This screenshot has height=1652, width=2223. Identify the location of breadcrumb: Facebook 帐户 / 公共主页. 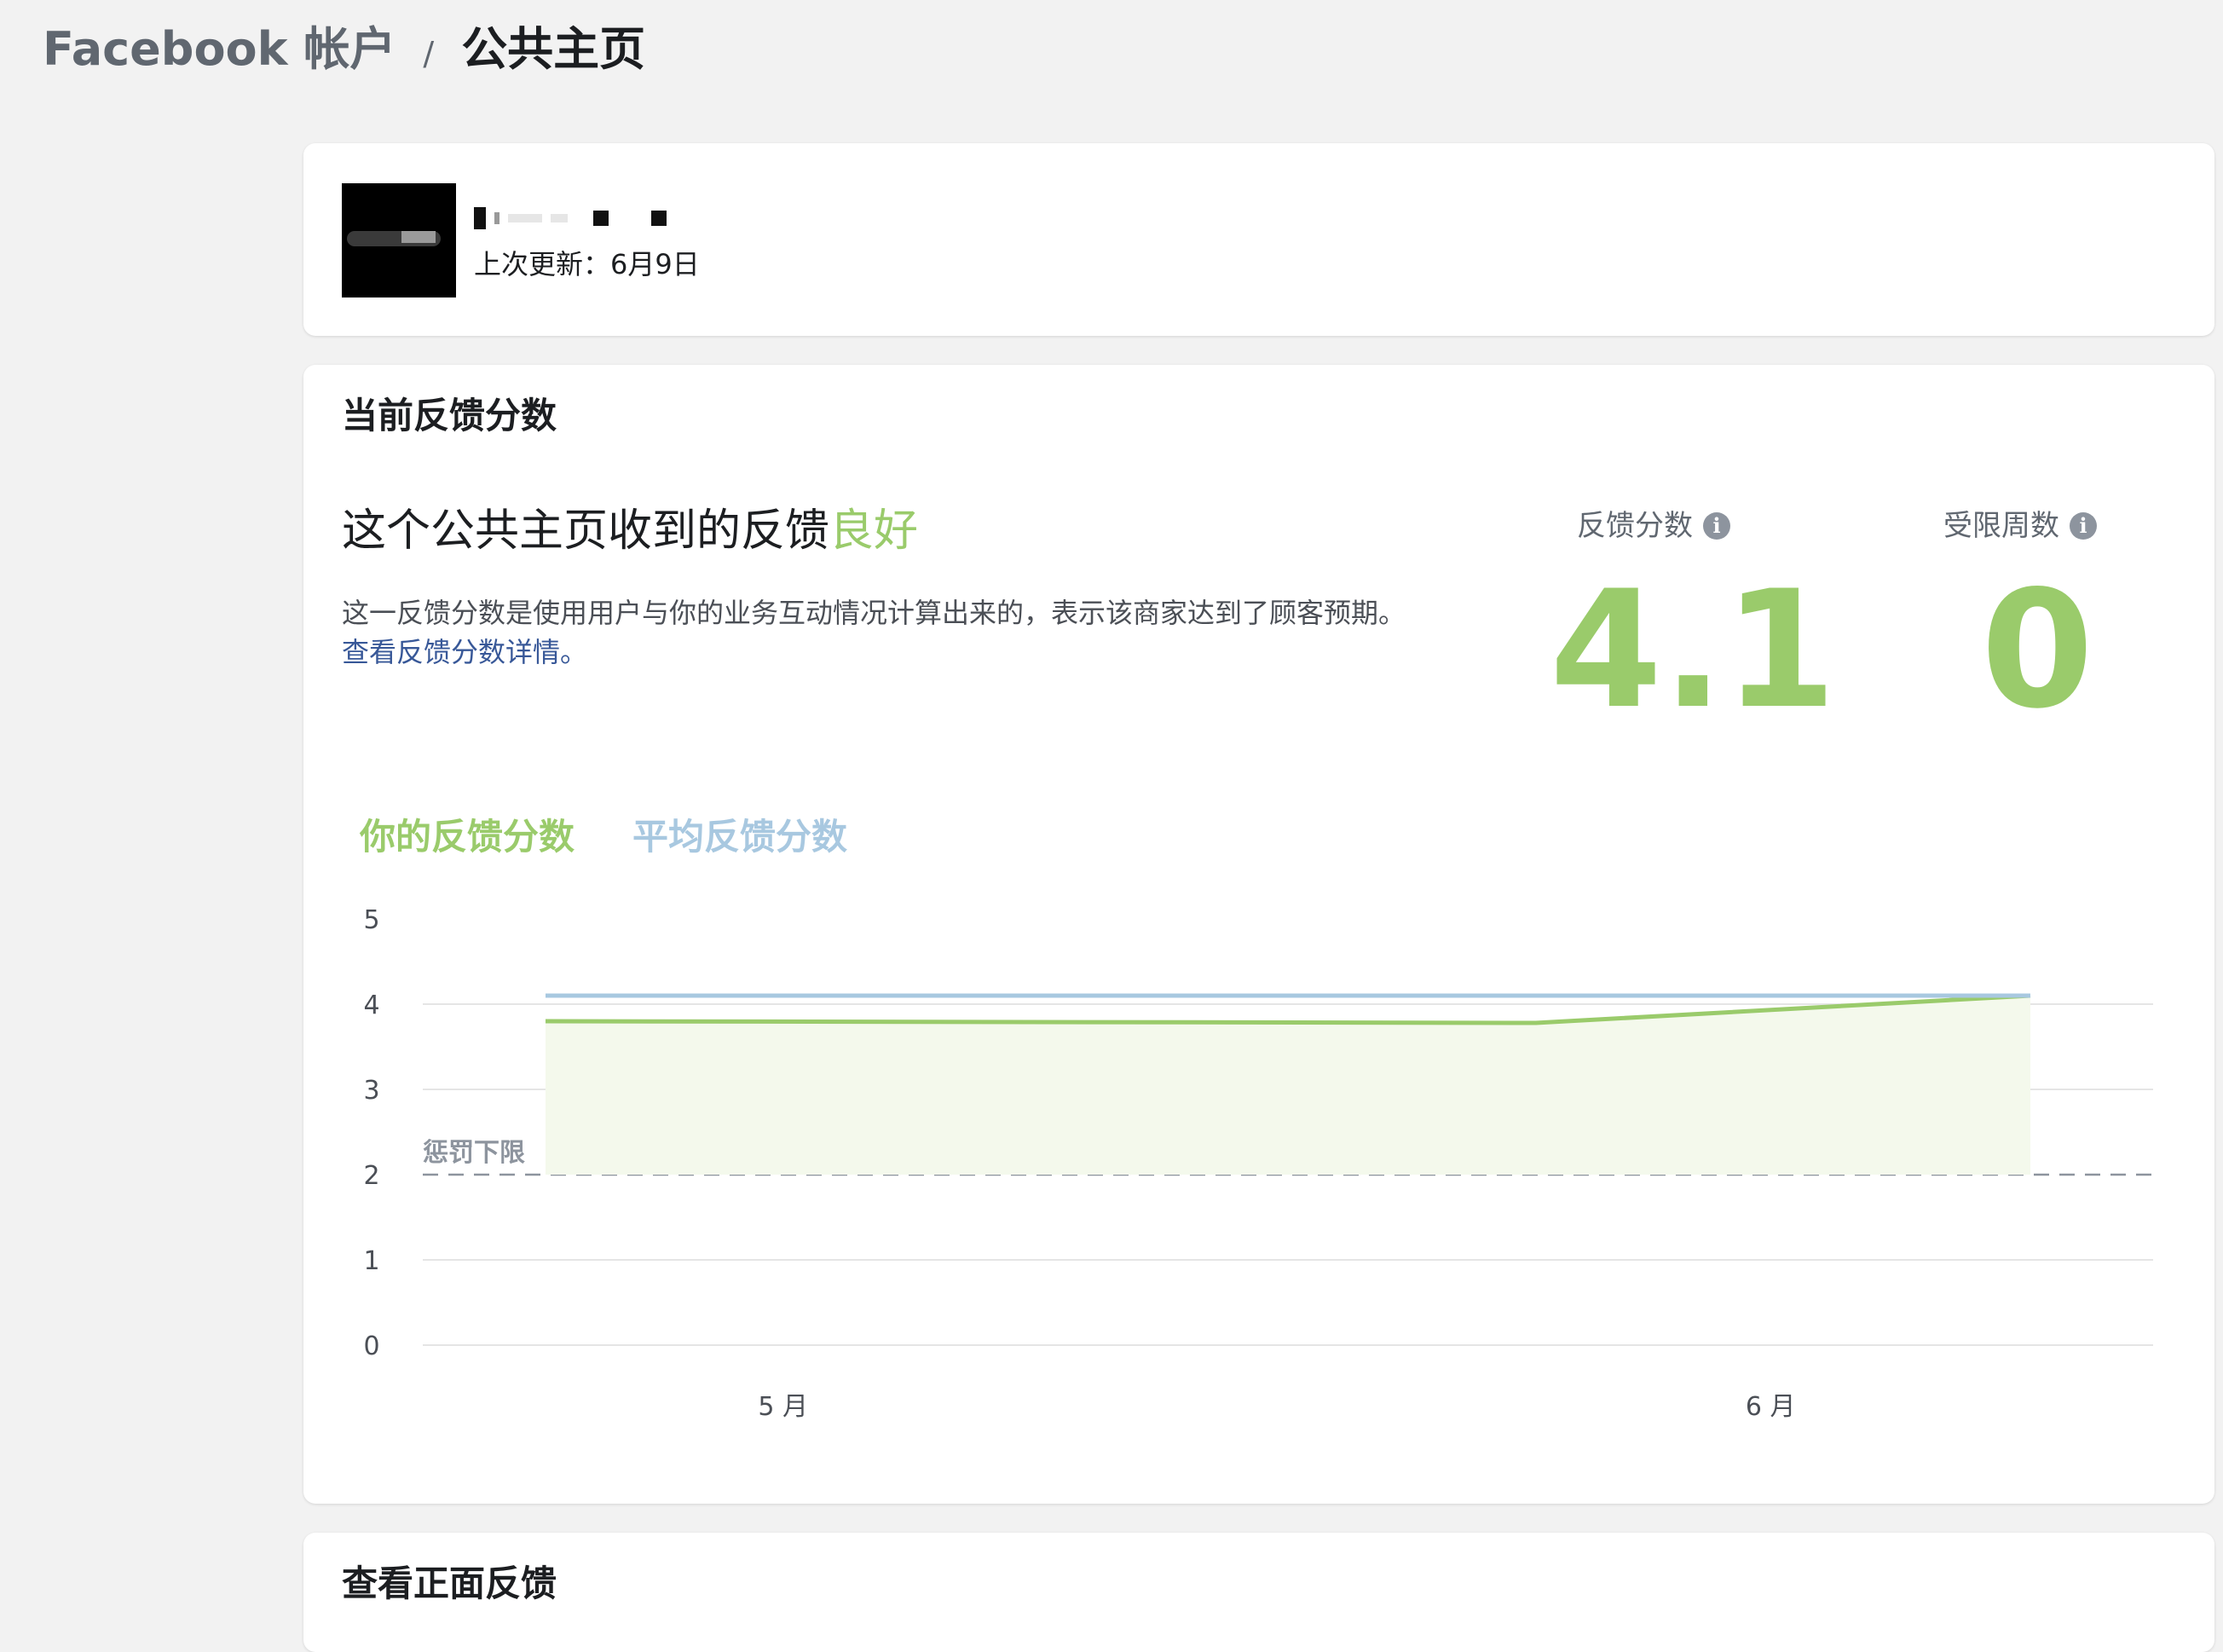
(344, 51).